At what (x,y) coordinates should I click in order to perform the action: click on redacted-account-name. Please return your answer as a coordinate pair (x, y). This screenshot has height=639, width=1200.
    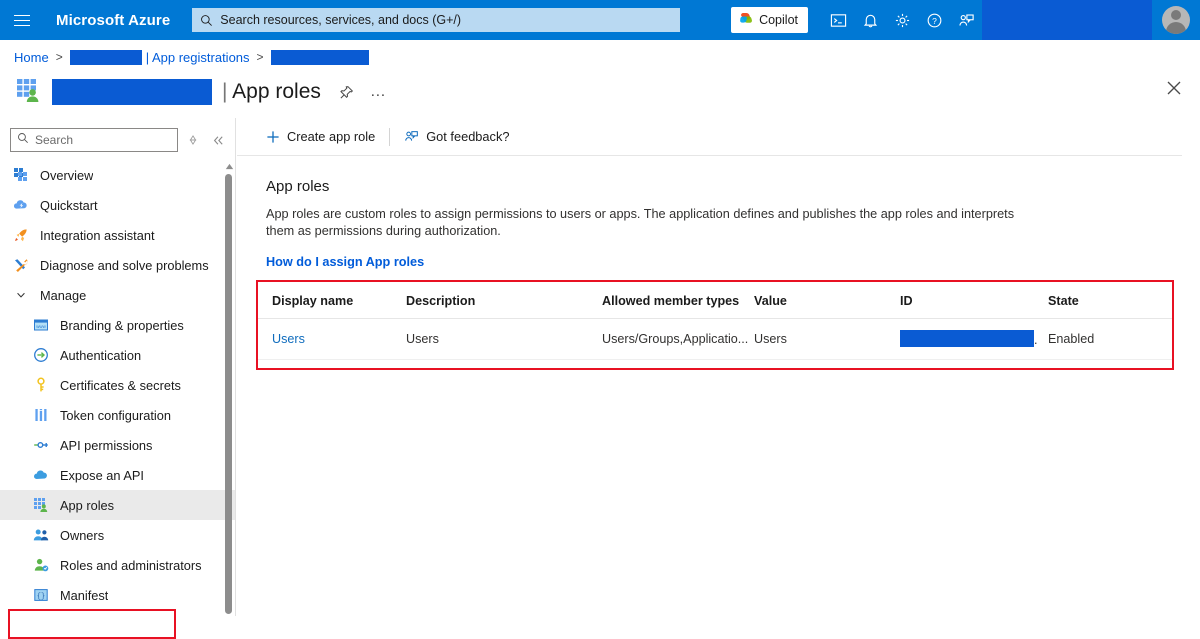
    Looking at the image, I should click on (1067, 20).